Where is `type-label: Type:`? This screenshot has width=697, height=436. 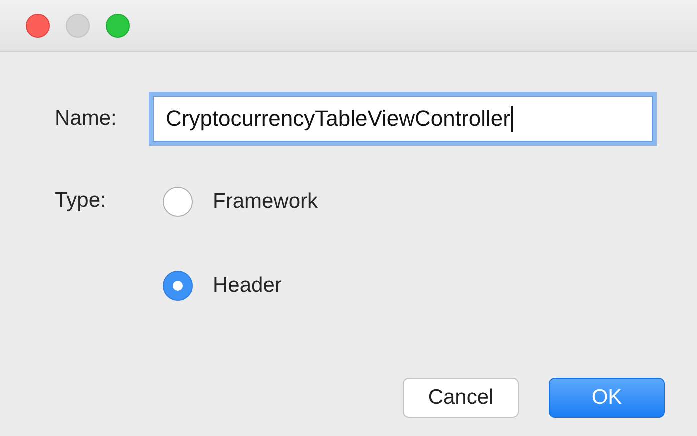
type-label: Type: is located at coordinates (81, 201).